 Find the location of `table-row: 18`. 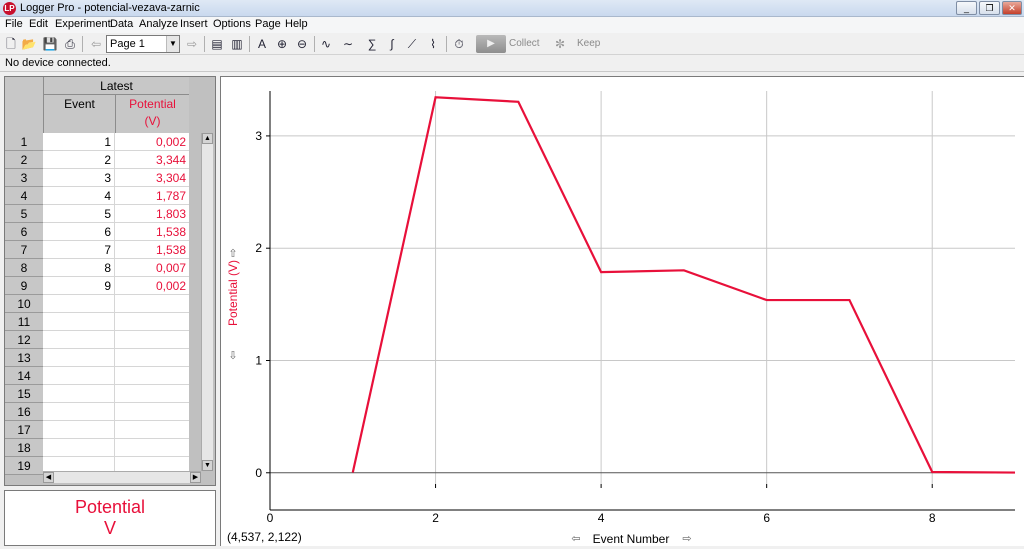

table-row: 18 is located at coordinates (103, 448).